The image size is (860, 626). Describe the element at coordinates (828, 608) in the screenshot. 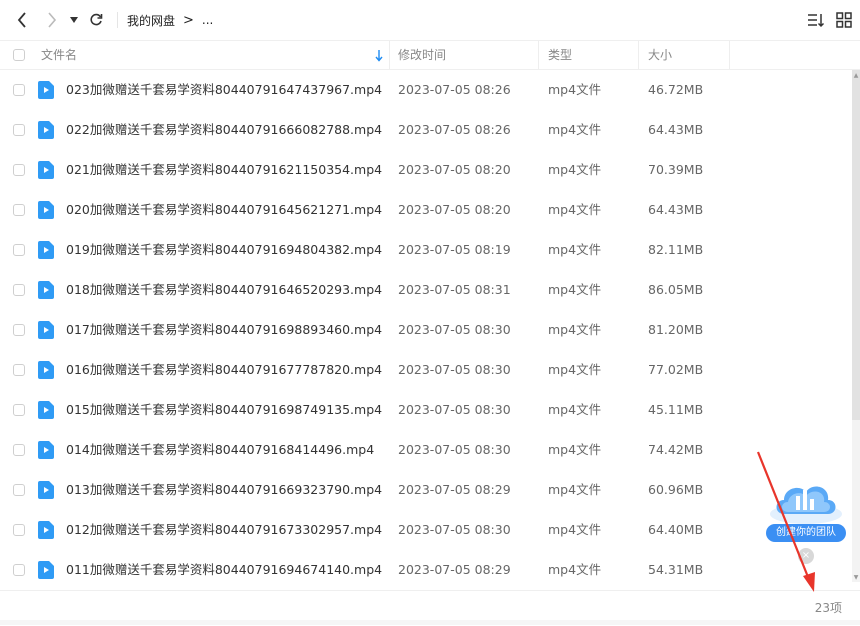

I see `item-count: 23项` at that location.